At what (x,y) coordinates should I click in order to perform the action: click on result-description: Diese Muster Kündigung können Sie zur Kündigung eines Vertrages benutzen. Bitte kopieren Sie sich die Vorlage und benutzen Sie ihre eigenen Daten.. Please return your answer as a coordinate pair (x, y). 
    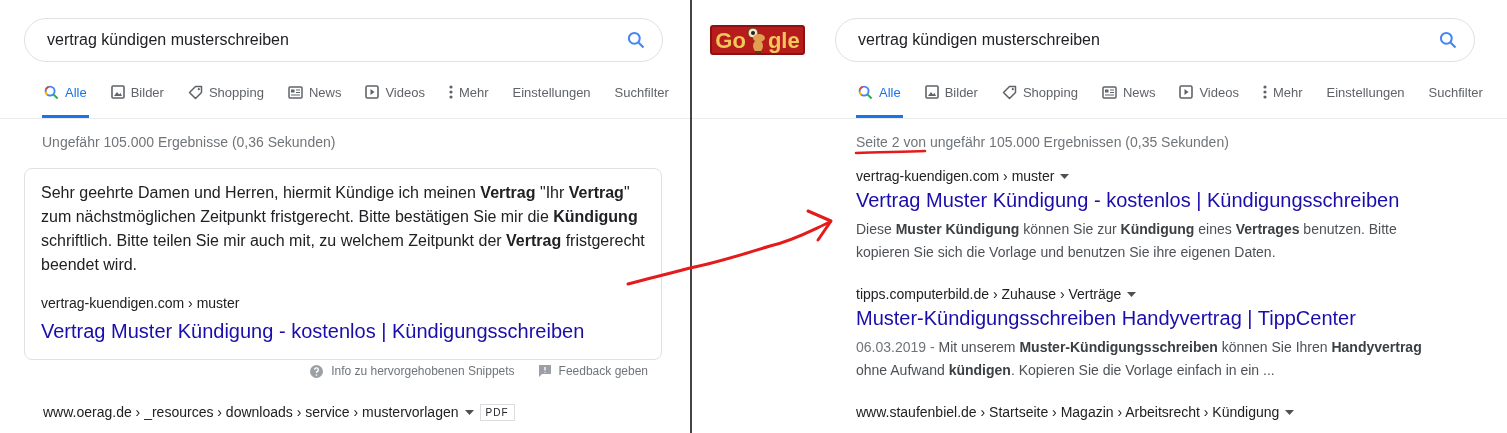
    Looking at the image, I should click on (1127, 241).